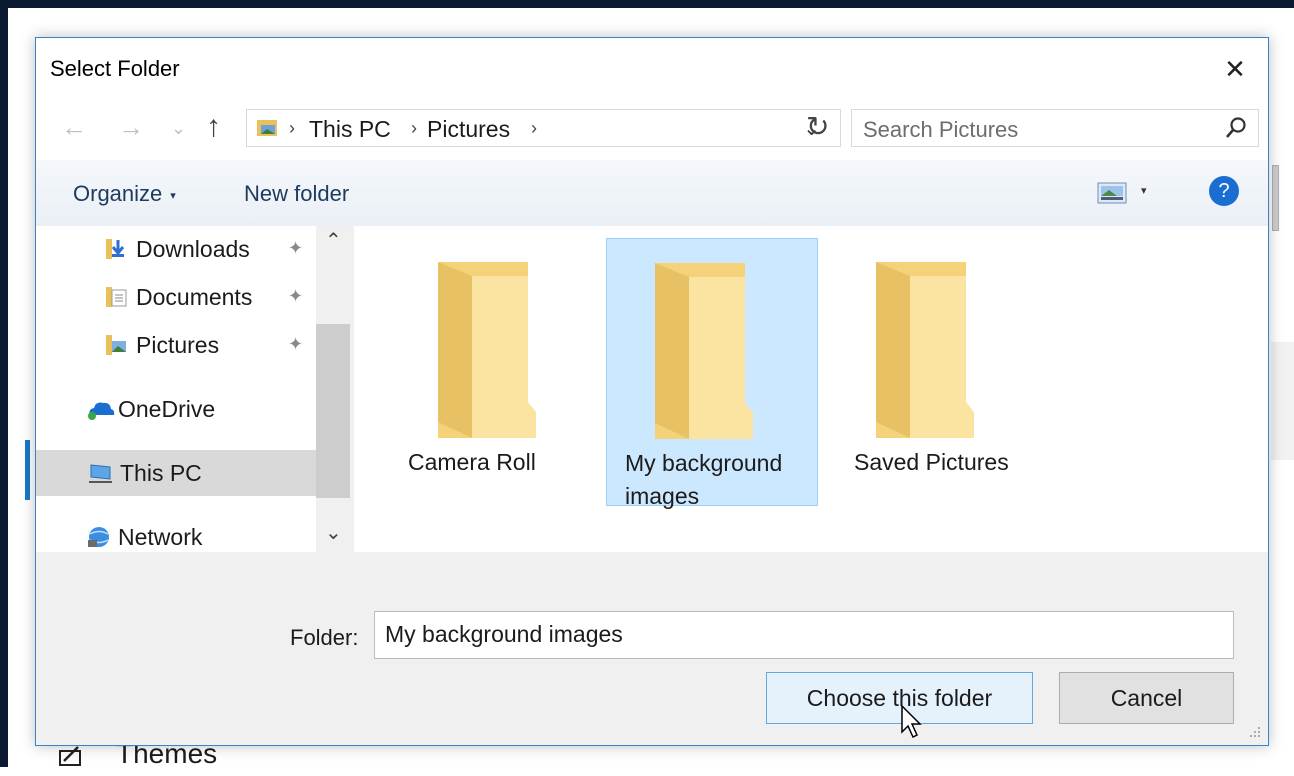 The width and height of the screenshot is (1294, 776). I want to click on folder-item-saved-pictures: Saved Pictures, so click(942, 372).